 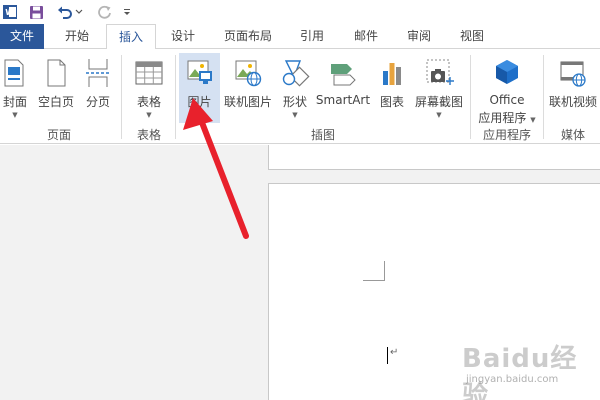 What do you see at coordinates (391, 102) in the screenshot?
I see `chart-label: 图表` at bounding box center [391, 102].